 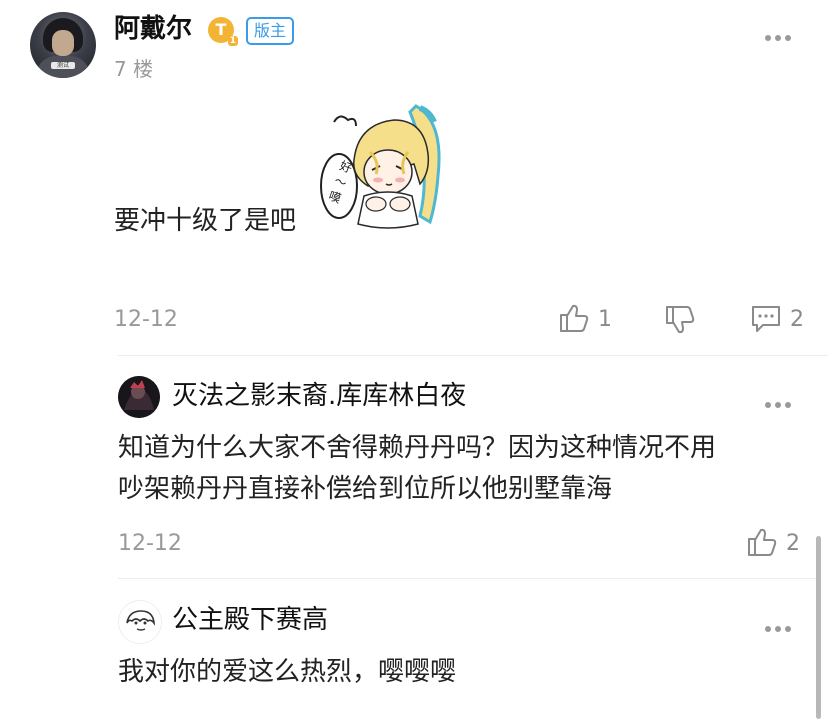 I want to click on level-letter: T, so click(x=221, y=29).